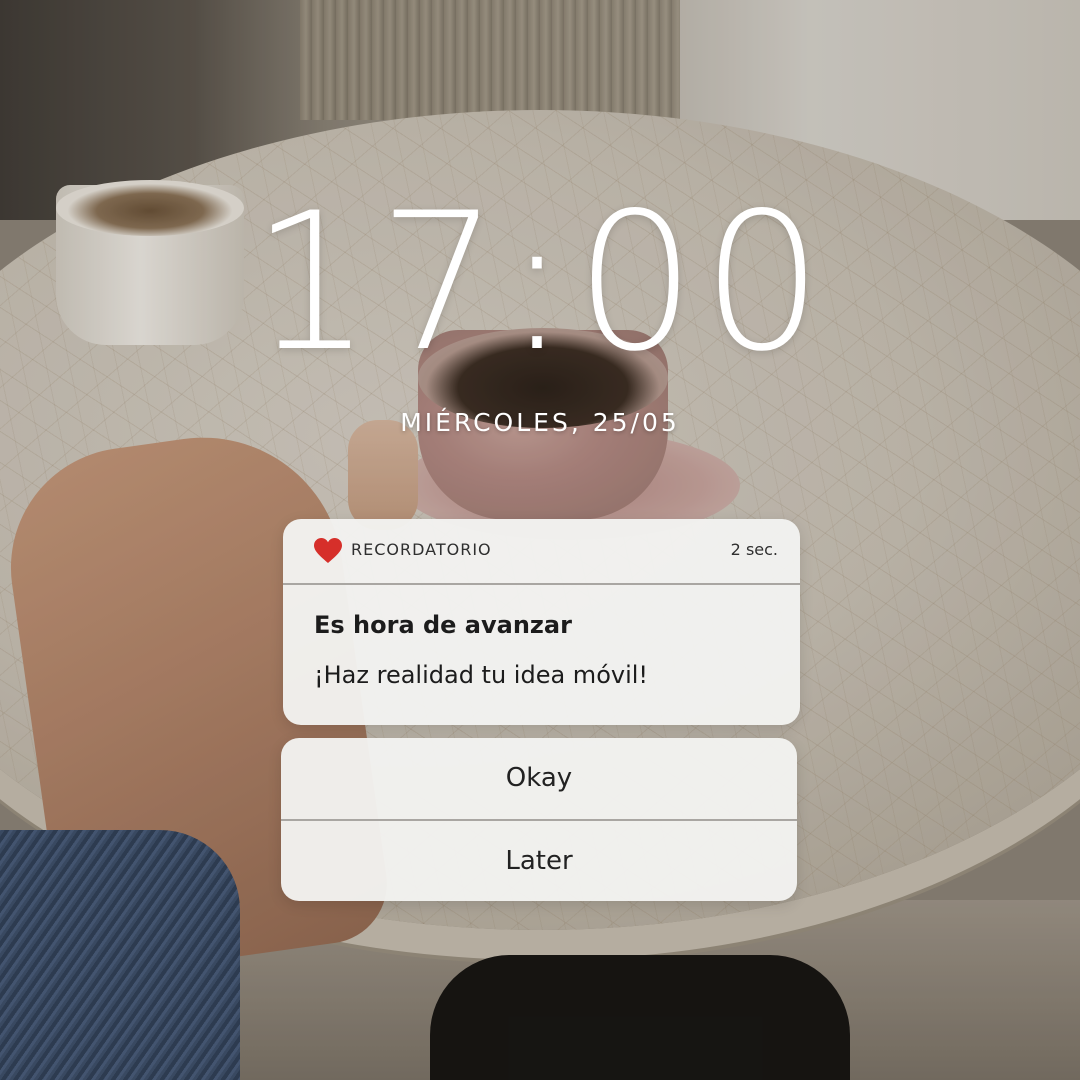 The image size is (1080, 1080). Describe the element at coordinates (328, 550) in the screenshot. I see `heart-icon` at that location.